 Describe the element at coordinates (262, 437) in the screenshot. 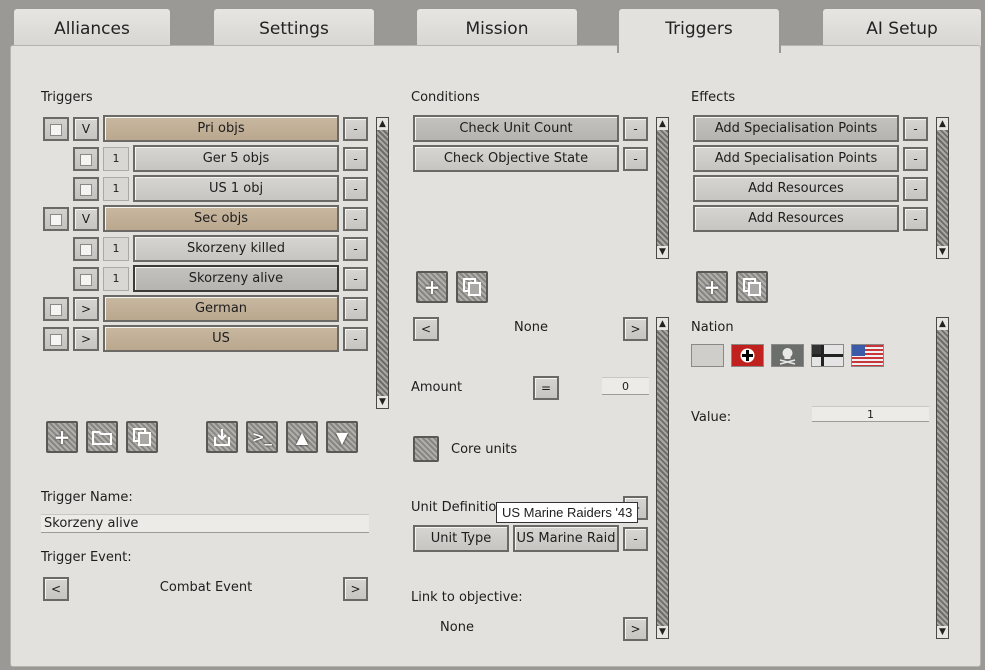

I see `console-icon: >_` at that location.